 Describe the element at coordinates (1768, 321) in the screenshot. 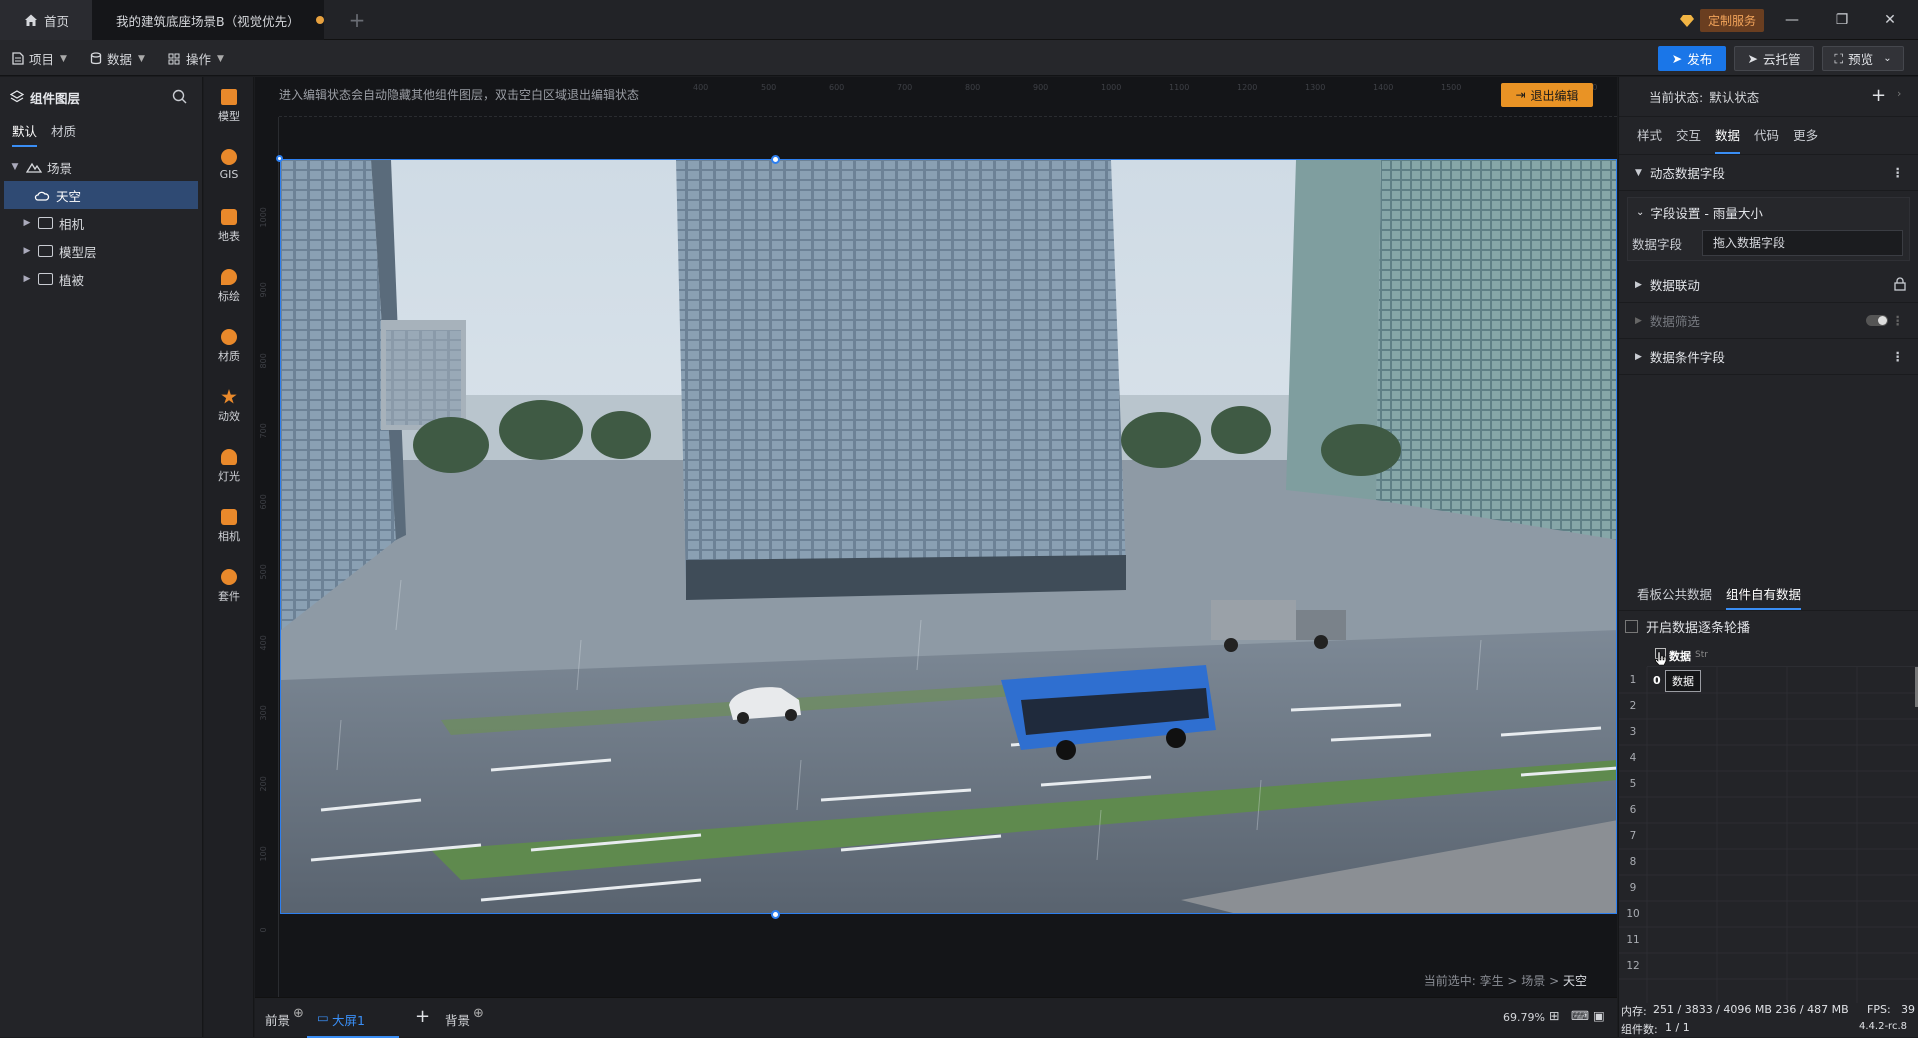

I see `section-data-filter: ▶ 数据筛选 ⋮` at that location.